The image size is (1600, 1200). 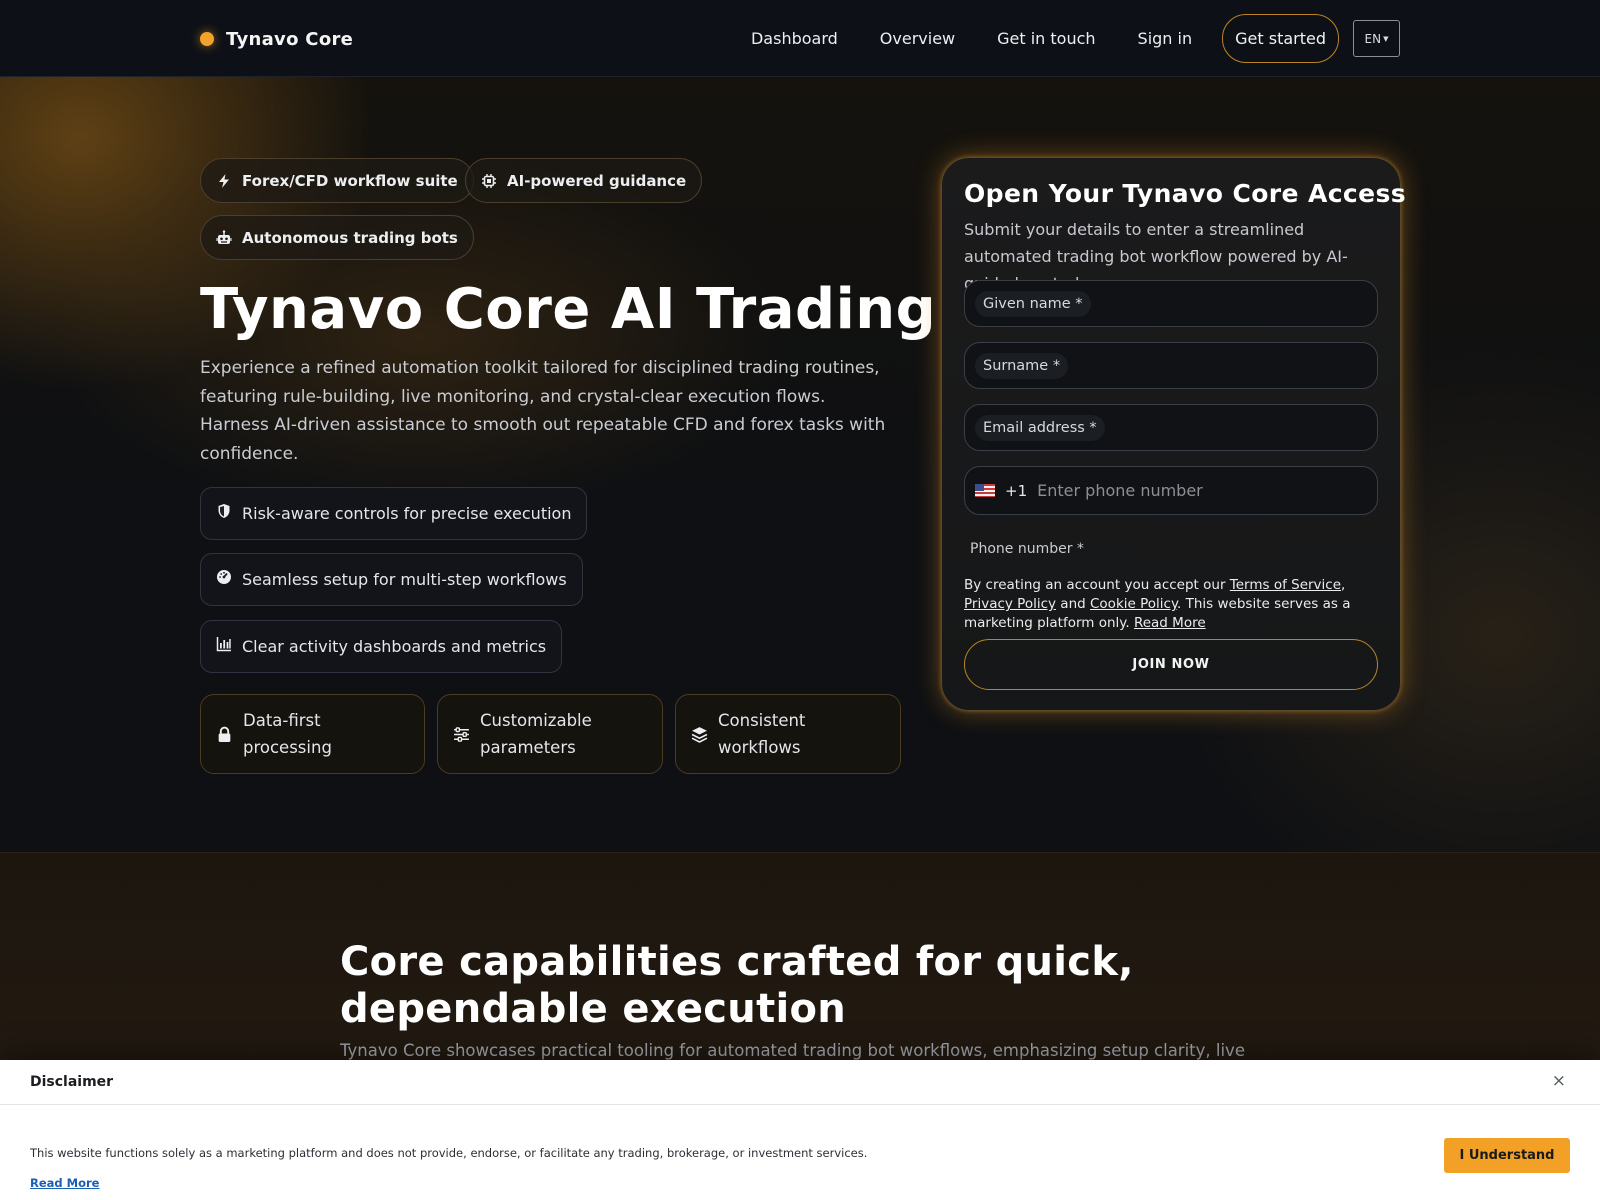 I want to click on legal-prefix: By creating an account you accept our, so click(x=1097, y=585).